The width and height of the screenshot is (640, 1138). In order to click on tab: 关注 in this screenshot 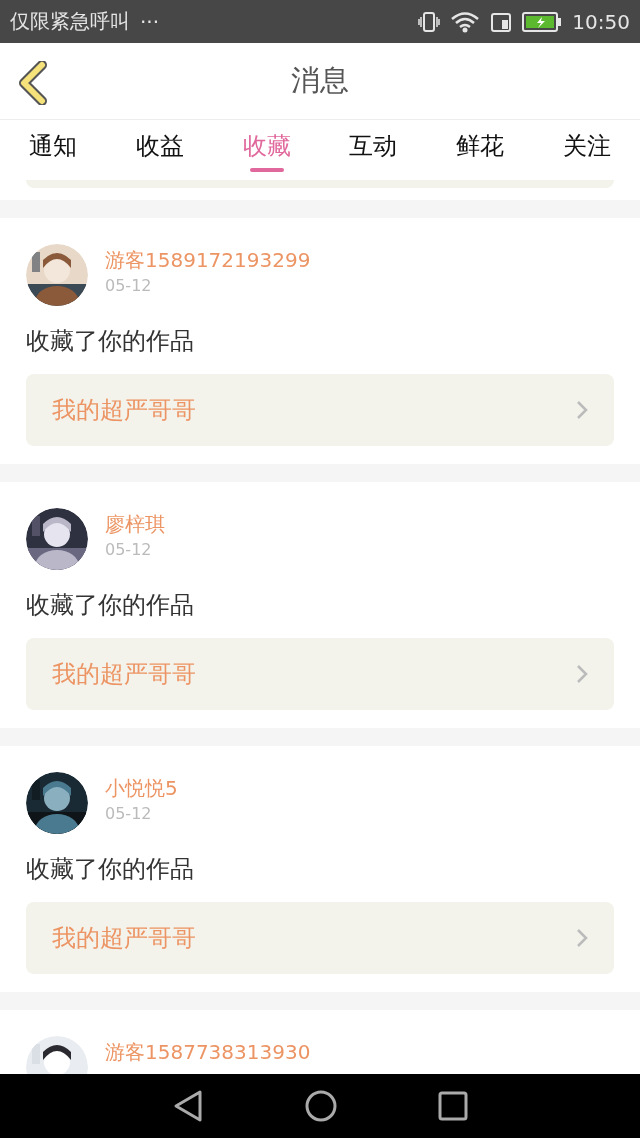, I will do `click(586, 150)`.